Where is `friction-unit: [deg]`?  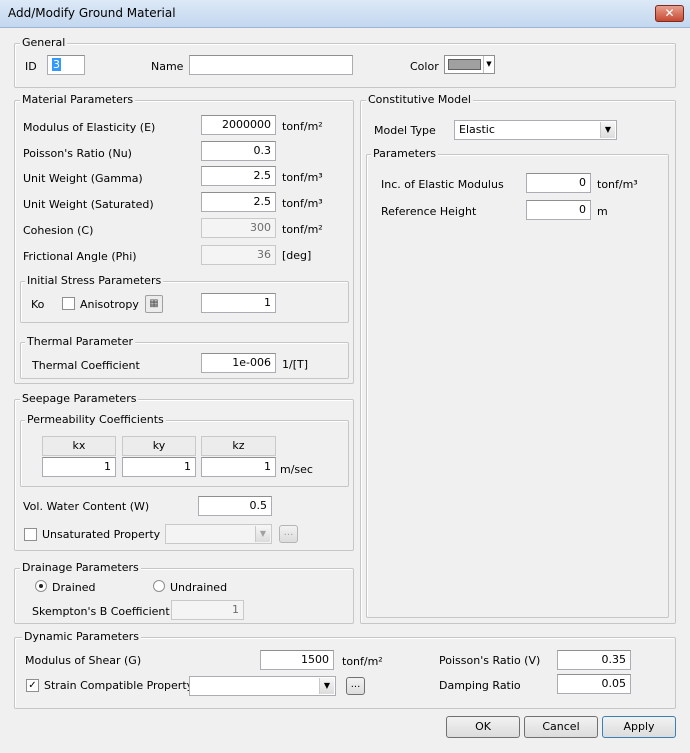 friction-unit: [deg] is located at coordinates (297, 255).